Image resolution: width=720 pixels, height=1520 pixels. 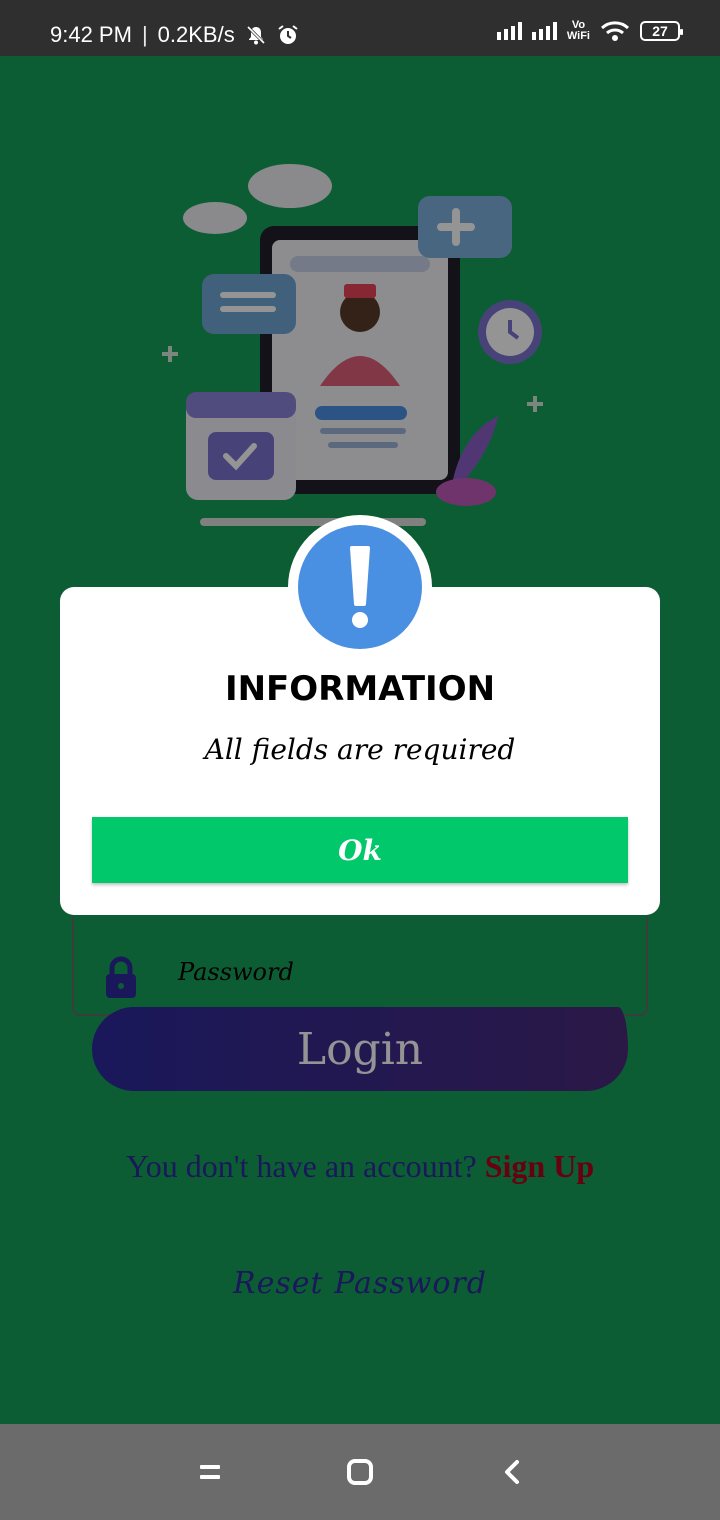 I want to click on signal-icon, so click(x=509, y=31).